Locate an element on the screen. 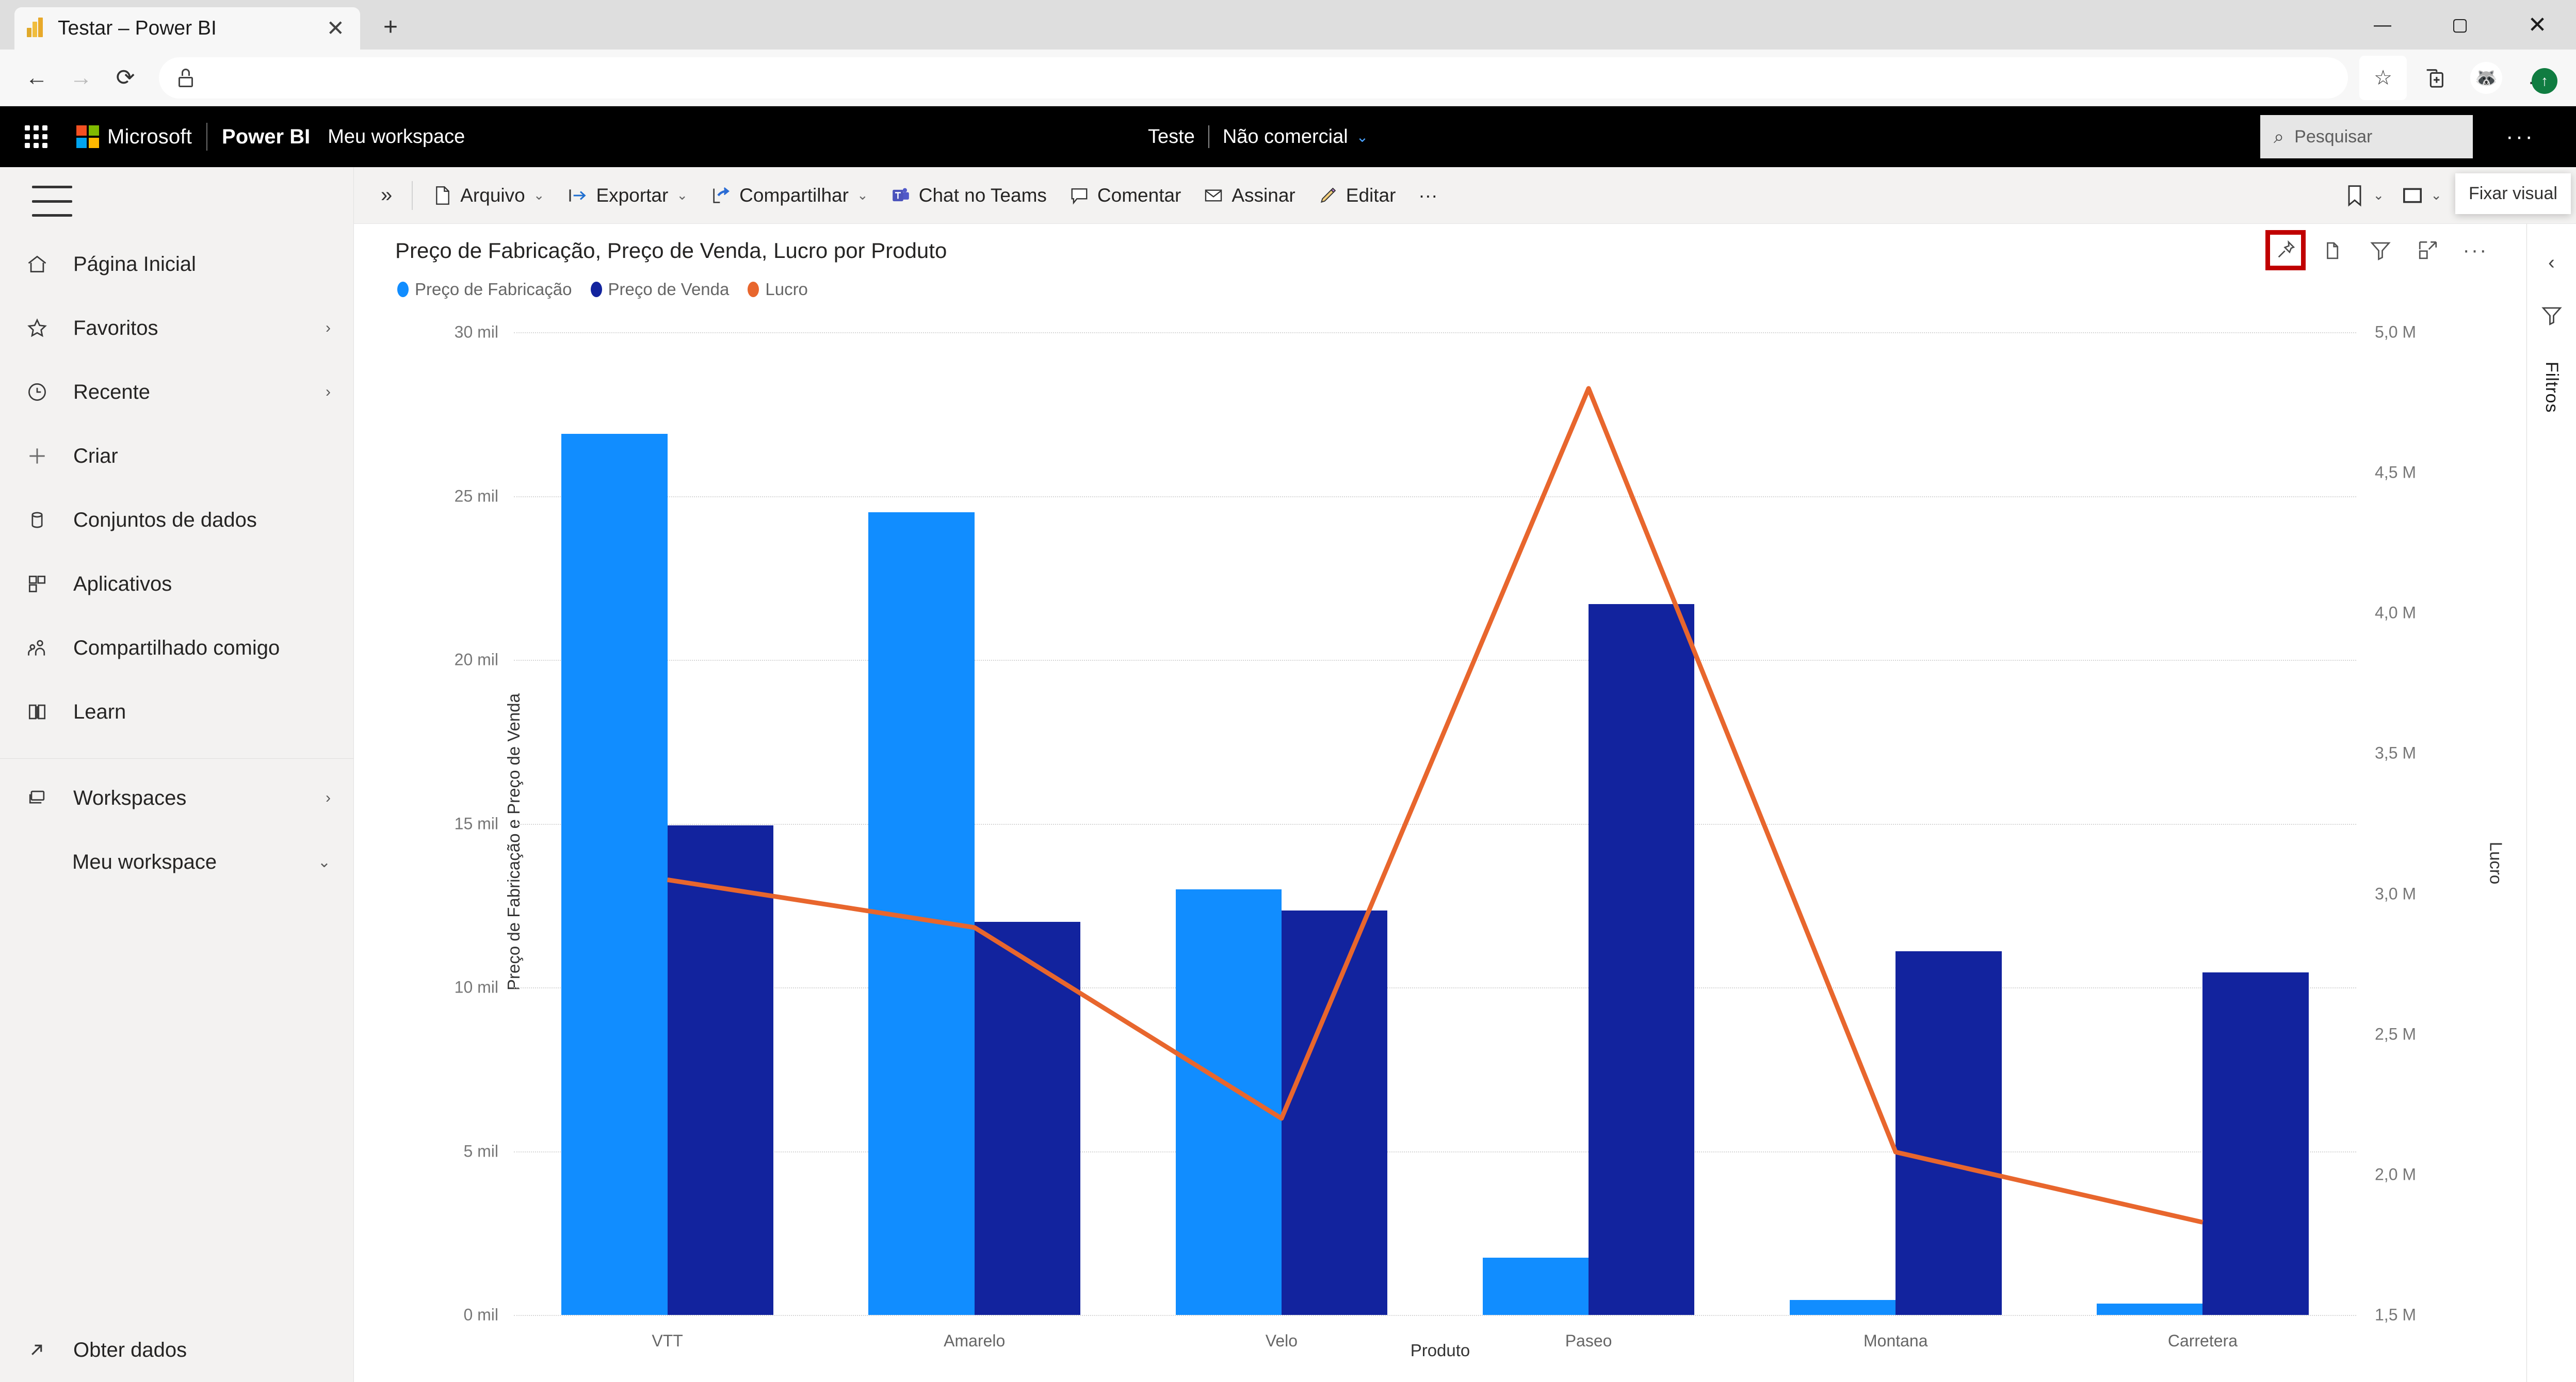  legend-item: Lucro is located at coordinates (778, 289).